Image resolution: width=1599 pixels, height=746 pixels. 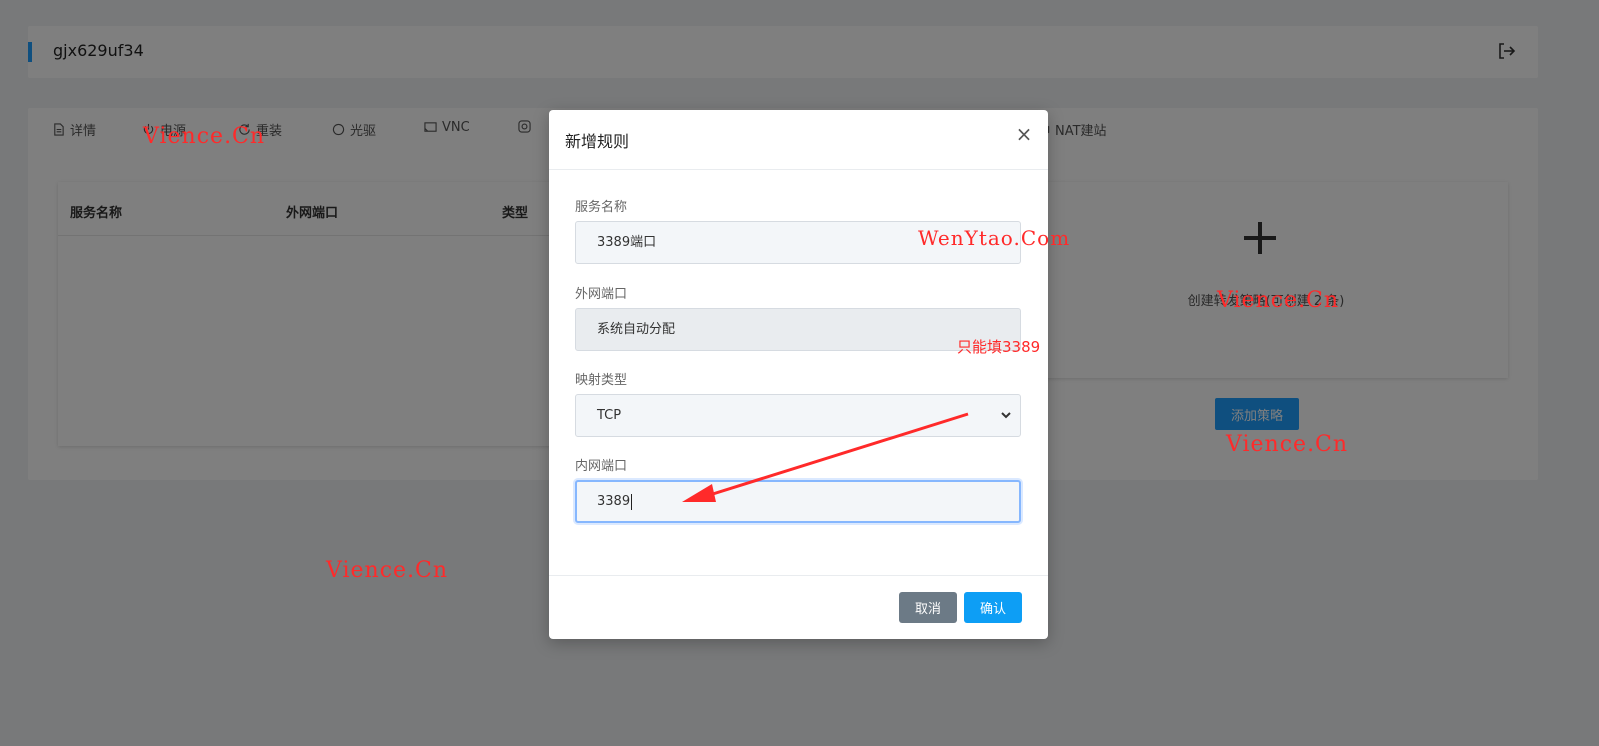 What do you see at coordinates (1006, 415) in the screenshot?
I see `chevron-down-icon` at bounding box center [1006, 415].